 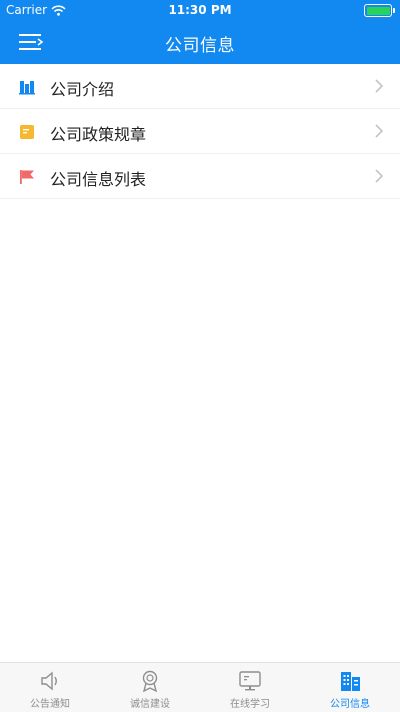 I want to click on tab-learning: 在线学习, so click(x=250, y=687).